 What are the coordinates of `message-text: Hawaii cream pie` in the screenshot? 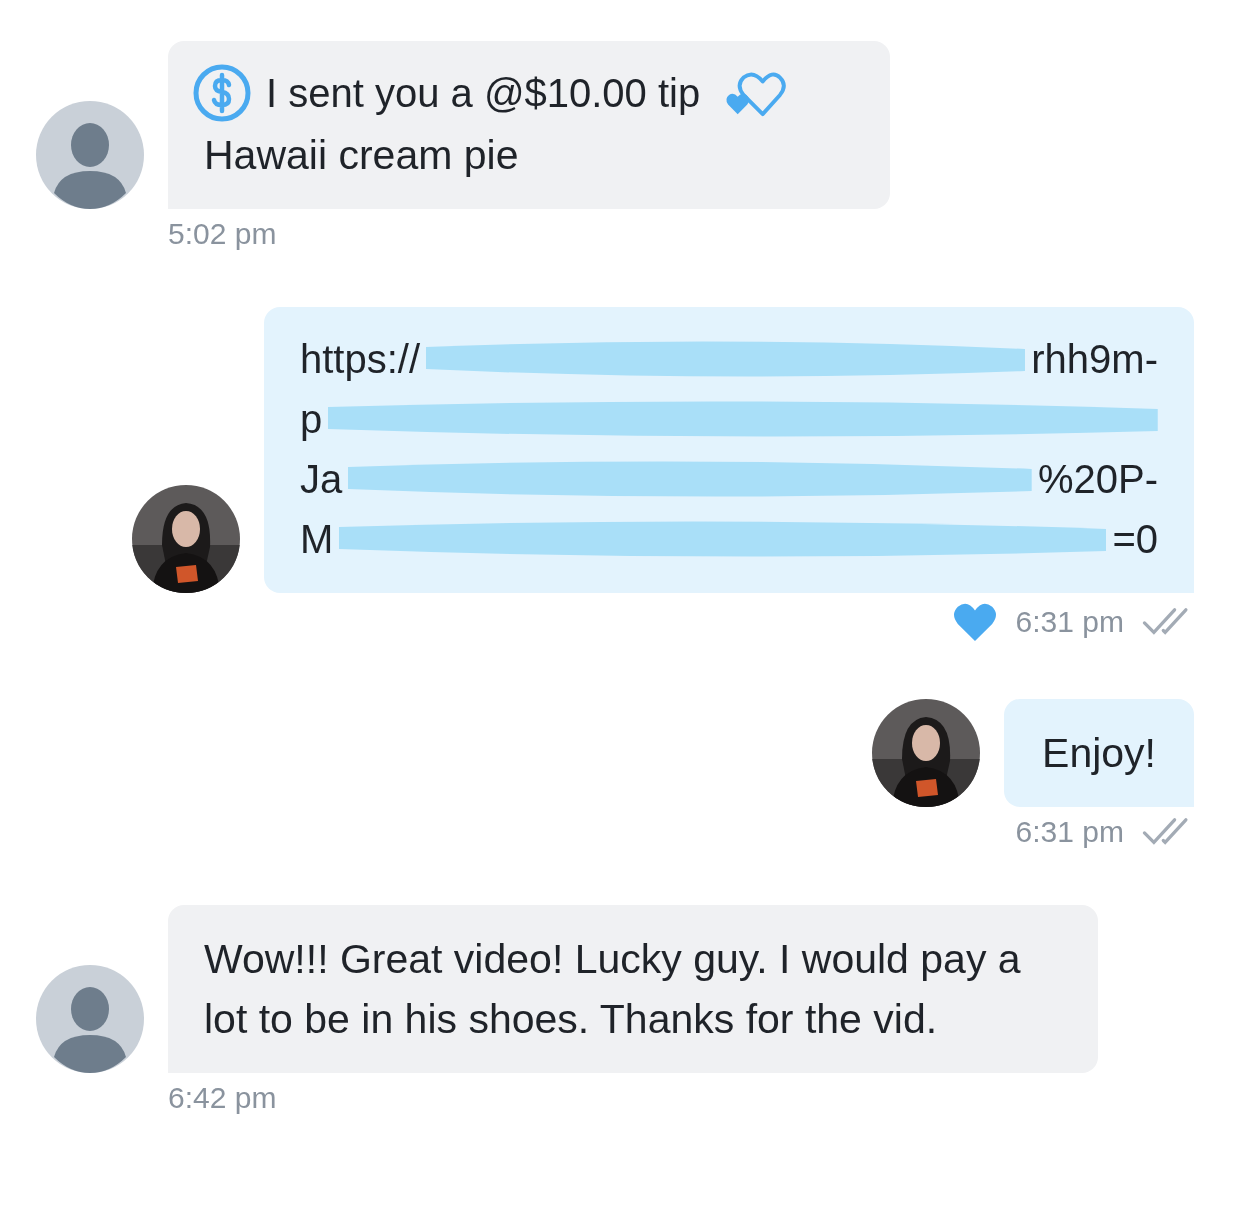 It's located at (362, 155).